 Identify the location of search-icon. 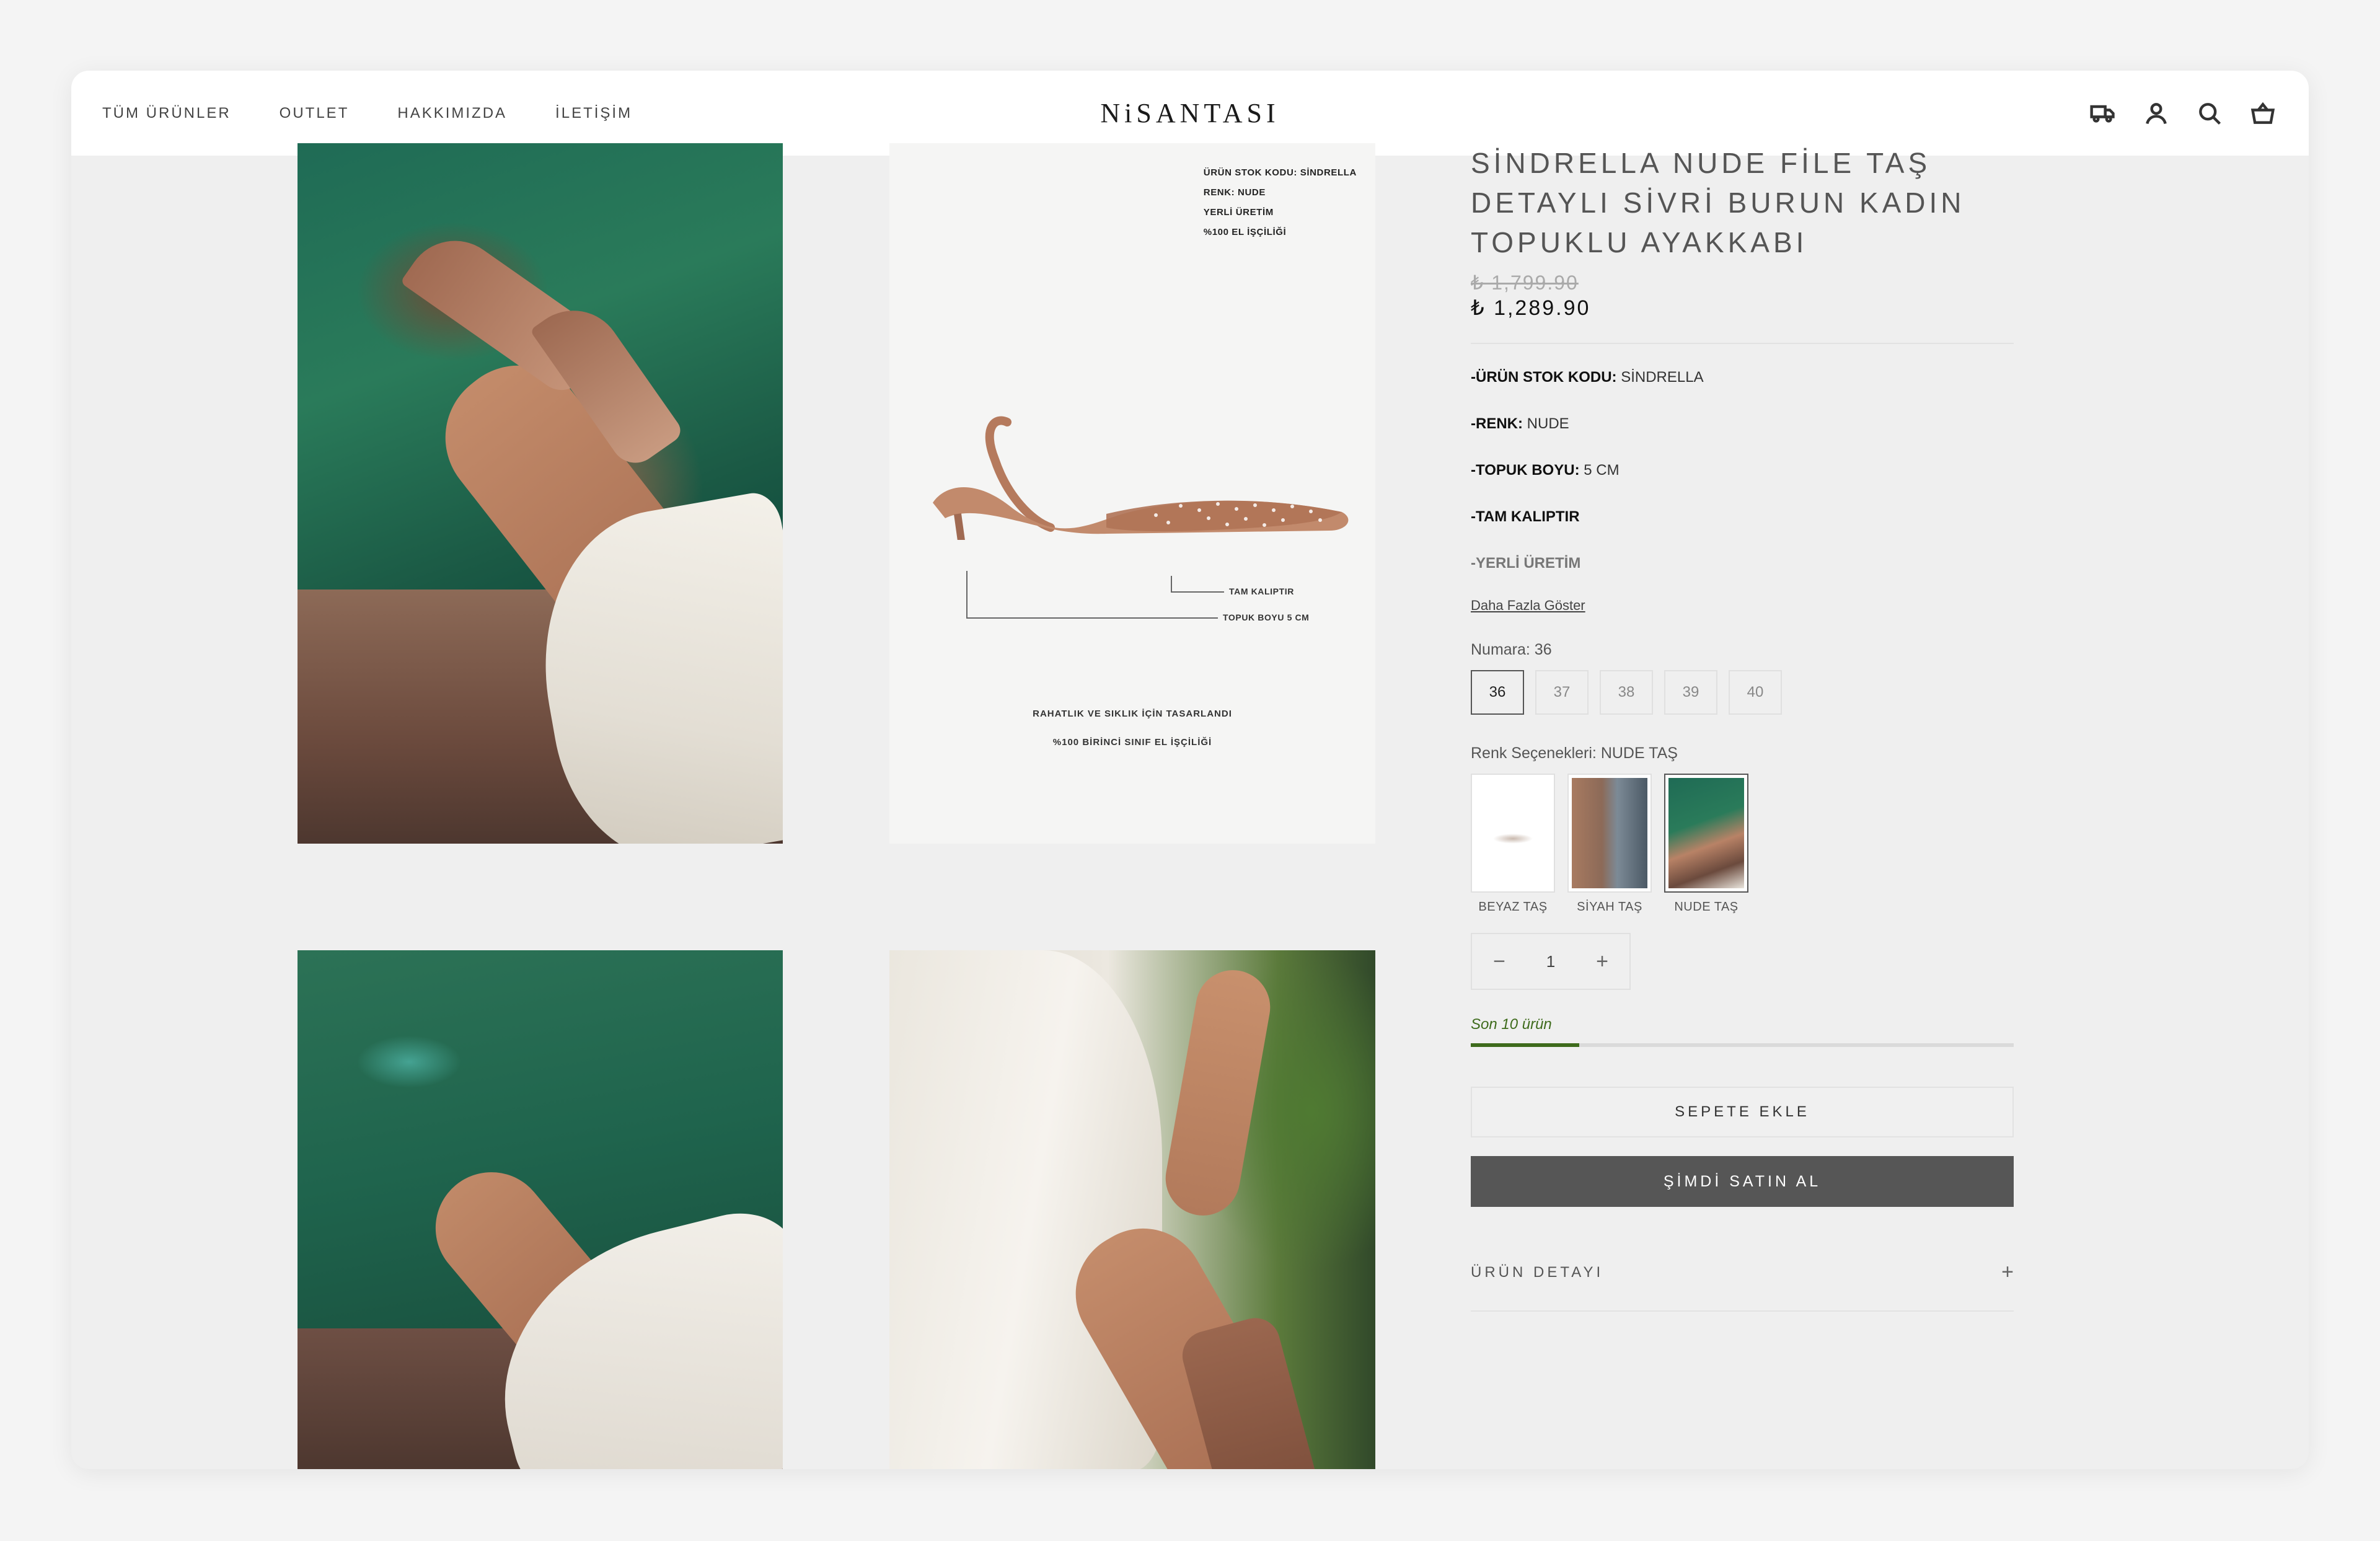
(2209, 113).